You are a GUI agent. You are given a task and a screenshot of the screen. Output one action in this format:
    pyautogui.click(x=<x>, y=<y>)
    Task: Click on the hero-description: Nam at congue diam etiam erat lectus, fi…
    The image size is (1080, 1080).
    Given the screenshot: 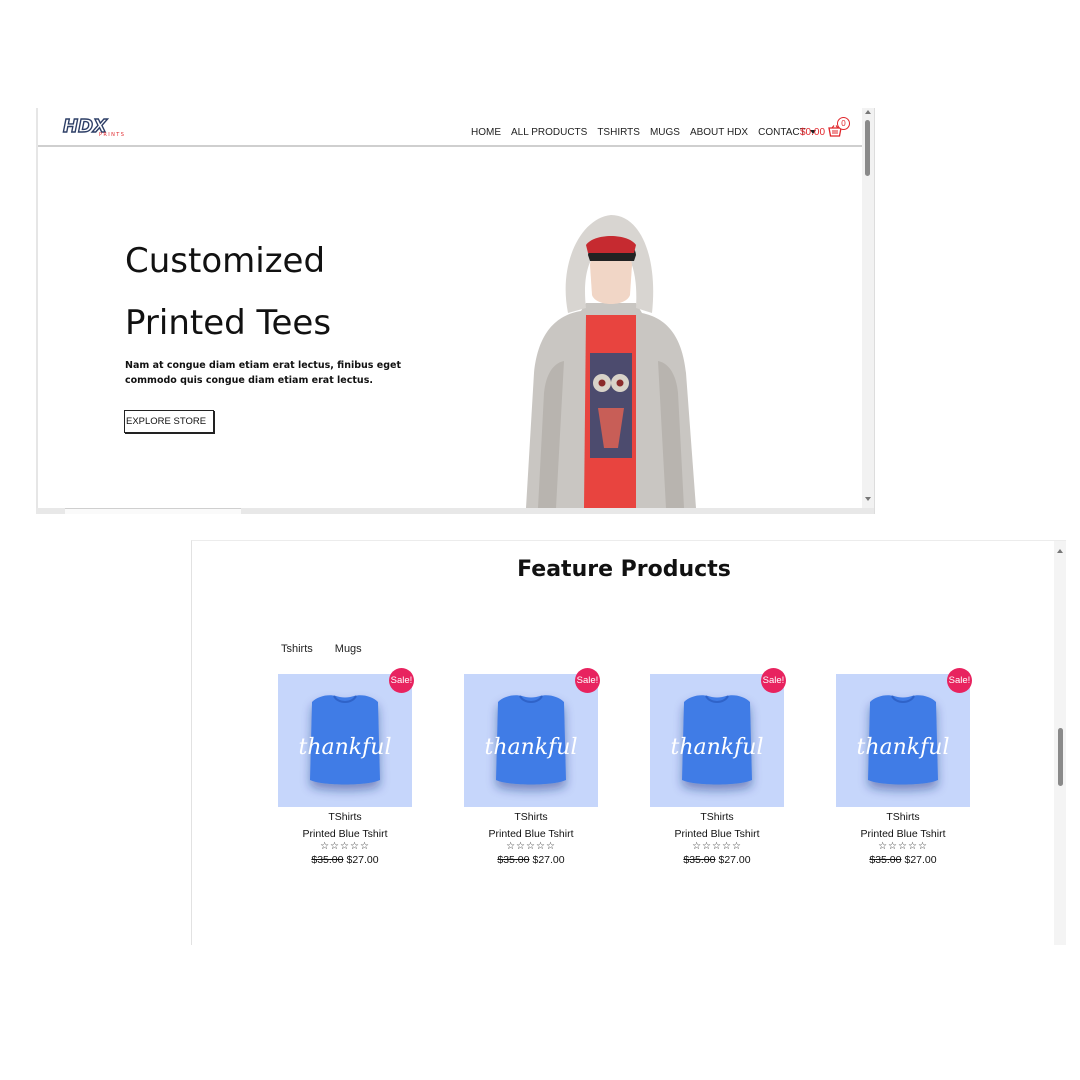 What is the action you would take?
    pyautogui.click(x=263, y=373)
    